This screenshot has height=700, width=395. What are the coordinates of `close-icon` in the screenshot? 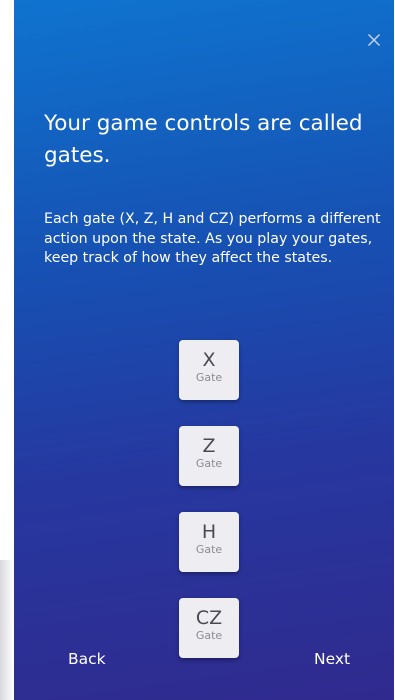 It's located at (374, 40).